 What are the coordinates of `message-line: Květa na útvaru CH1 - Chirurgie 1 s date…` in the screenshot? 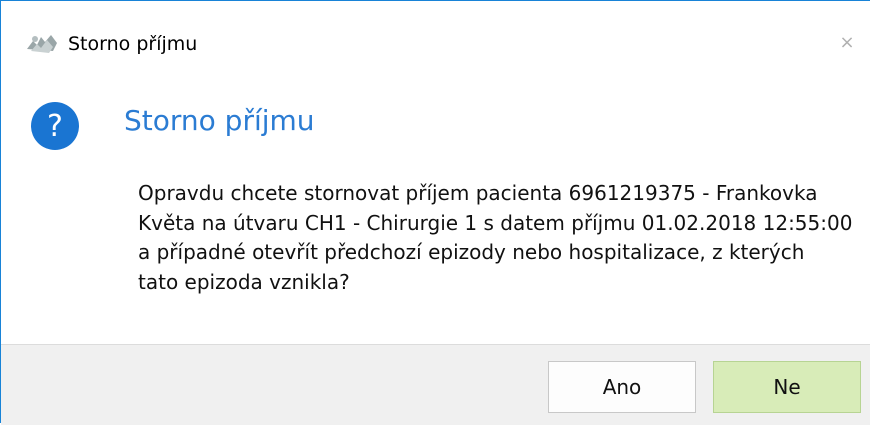 It's located at (495, 222).